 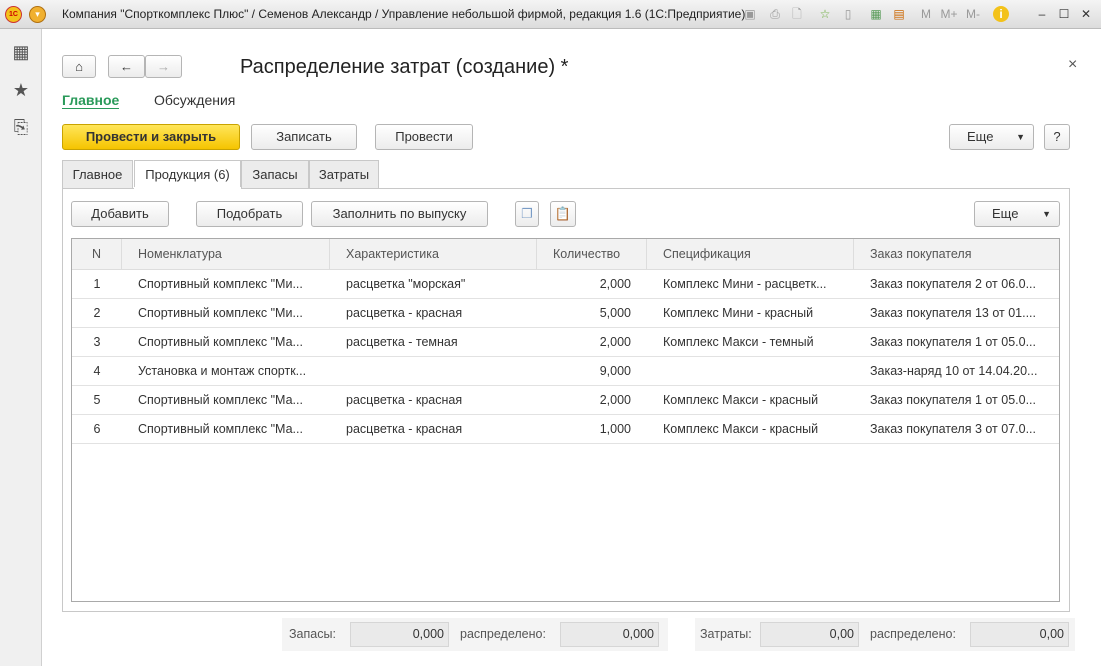 What do you see at coordinates (1086, 14) in the screenshot?
I see `close-window-icon: ✕` at bounding box center [1086, 14].